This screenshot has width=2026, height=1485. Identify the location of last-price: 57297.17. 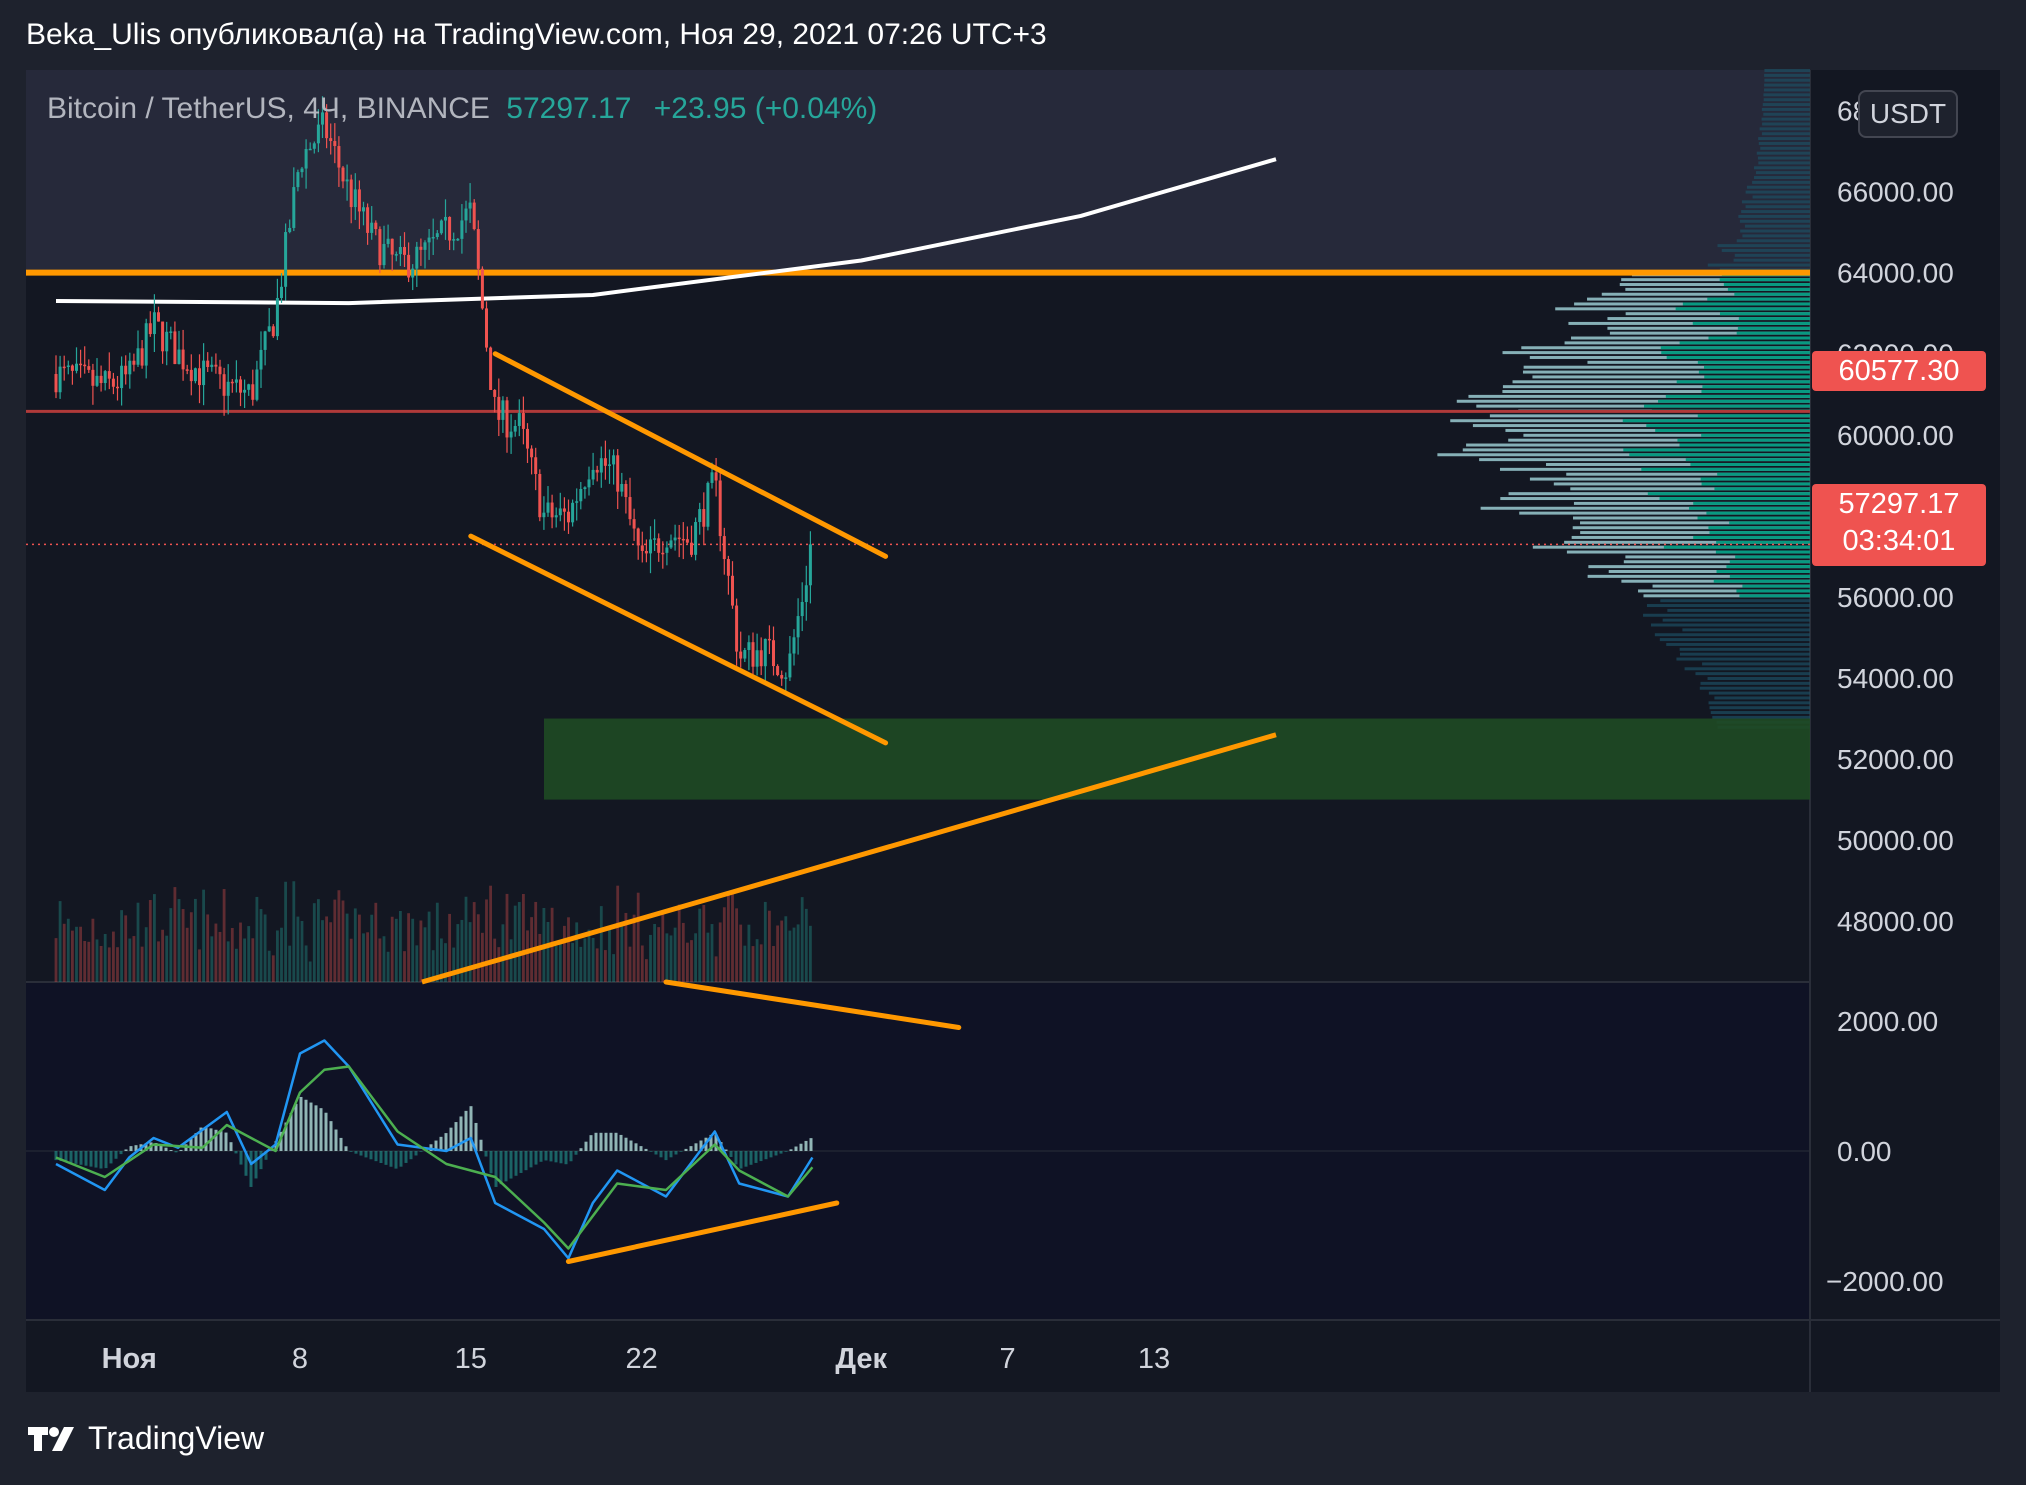
(569, 108).